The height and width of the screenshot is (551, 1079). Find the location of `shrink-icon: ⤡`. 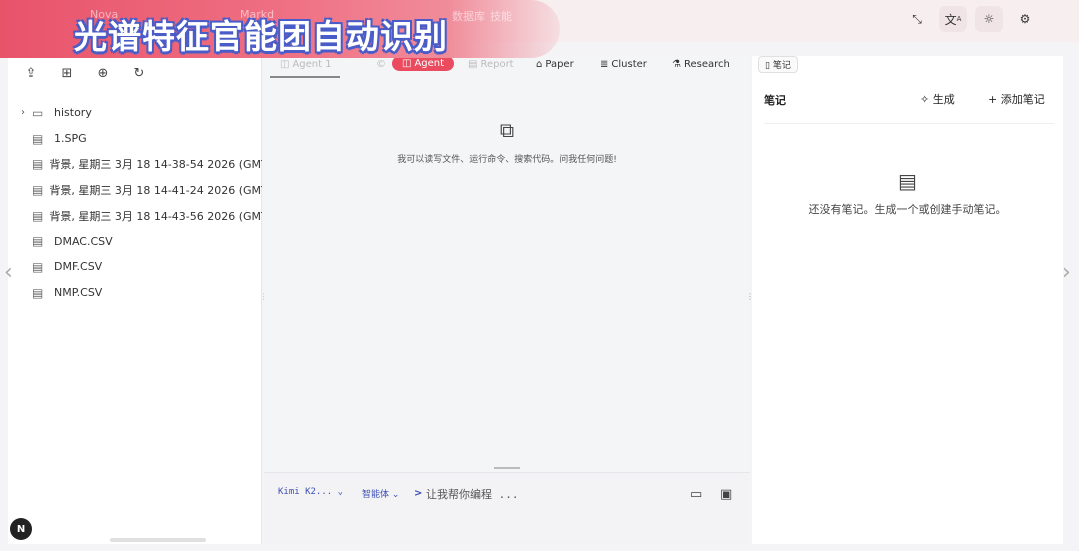

shrink-icon: ⤡ is located at coordinates (917, 19).